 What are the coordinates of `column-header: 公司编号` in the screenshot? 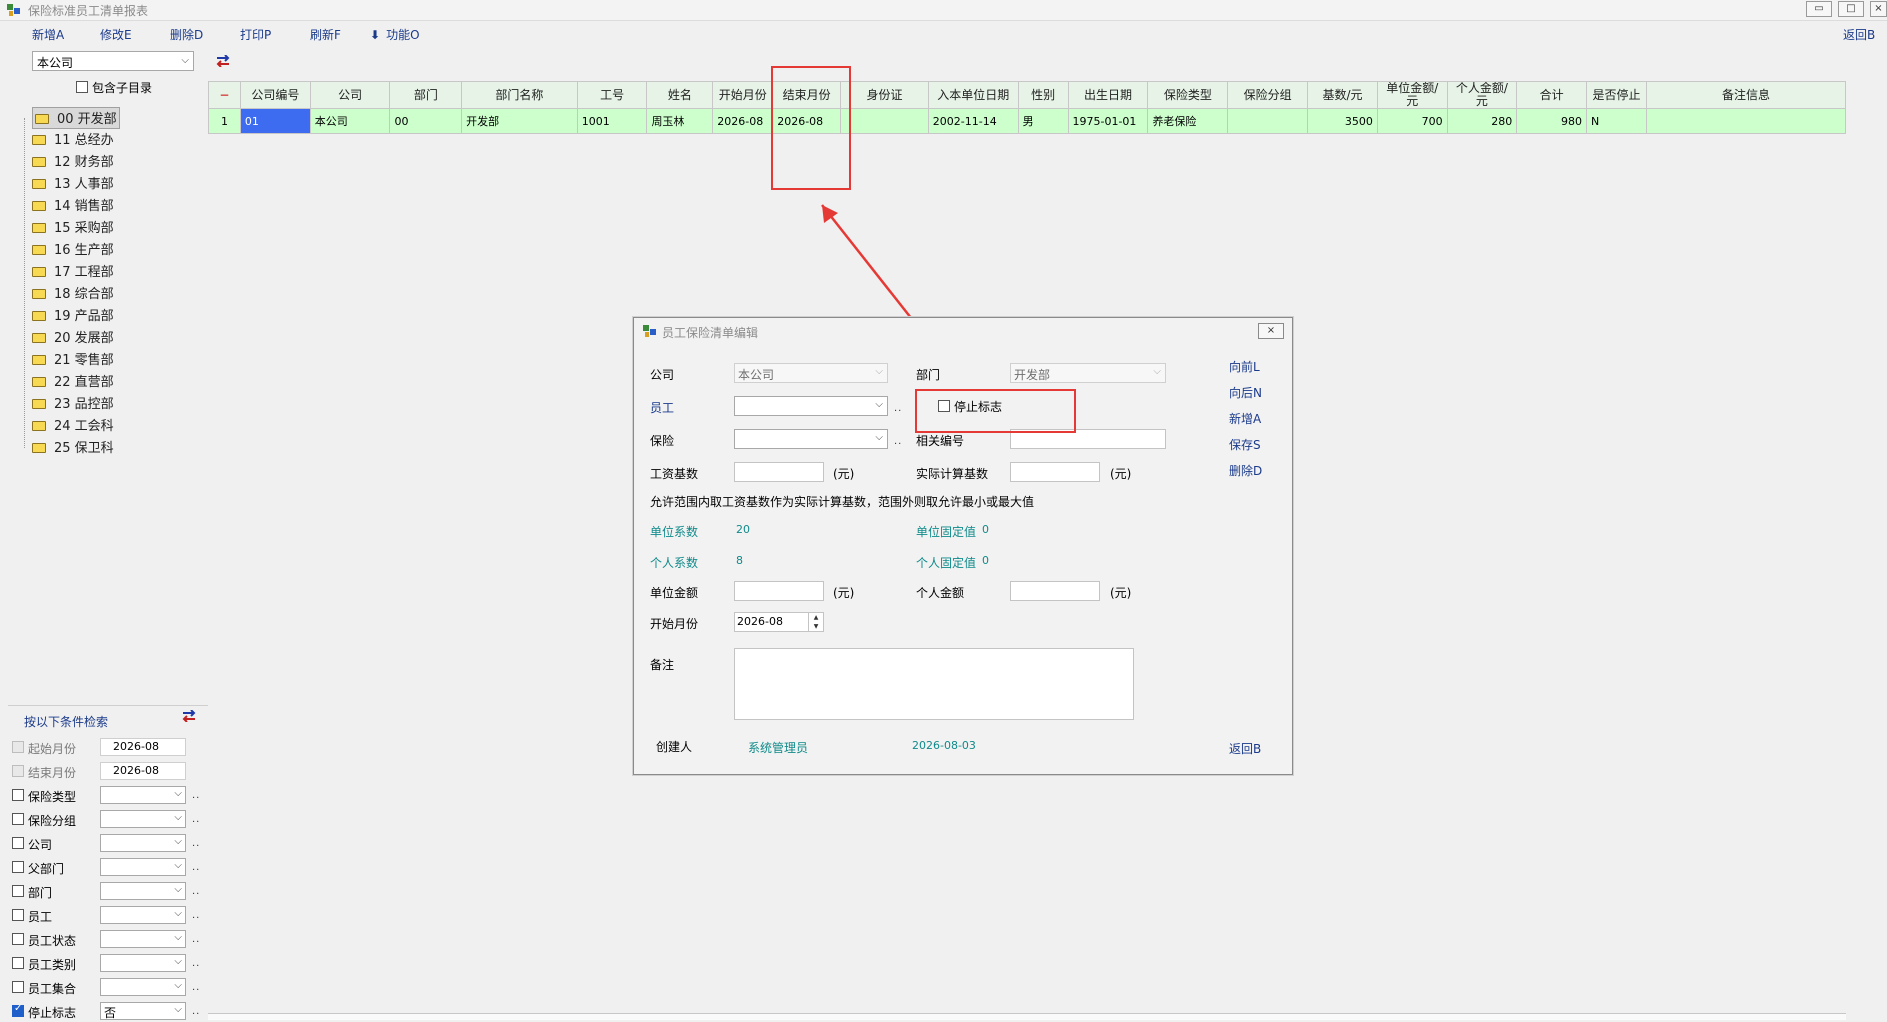 It's located at (275, 95).